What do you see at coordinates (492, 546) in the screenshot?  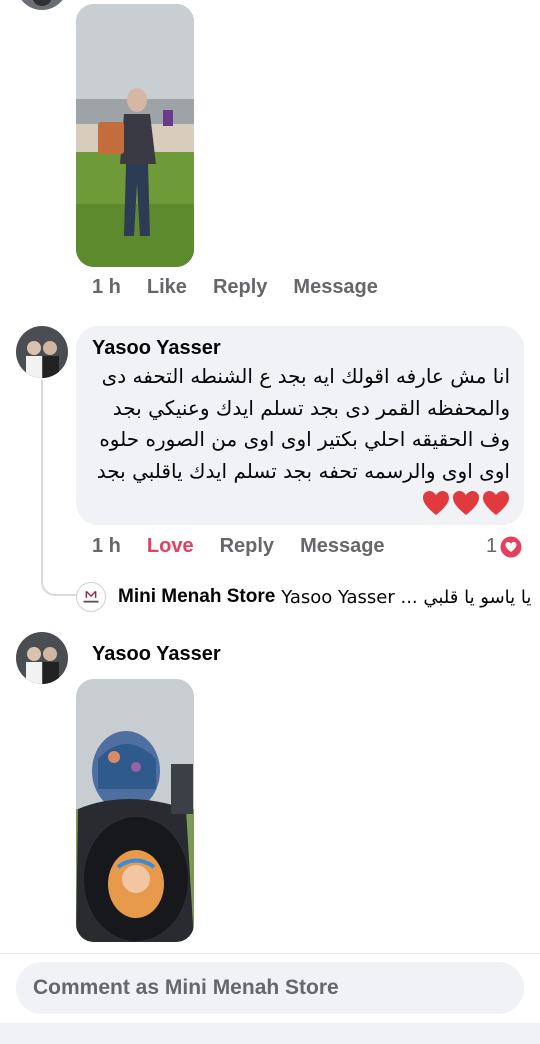 I see `reaction-count-value: 1` at bounding box center [492, 546].